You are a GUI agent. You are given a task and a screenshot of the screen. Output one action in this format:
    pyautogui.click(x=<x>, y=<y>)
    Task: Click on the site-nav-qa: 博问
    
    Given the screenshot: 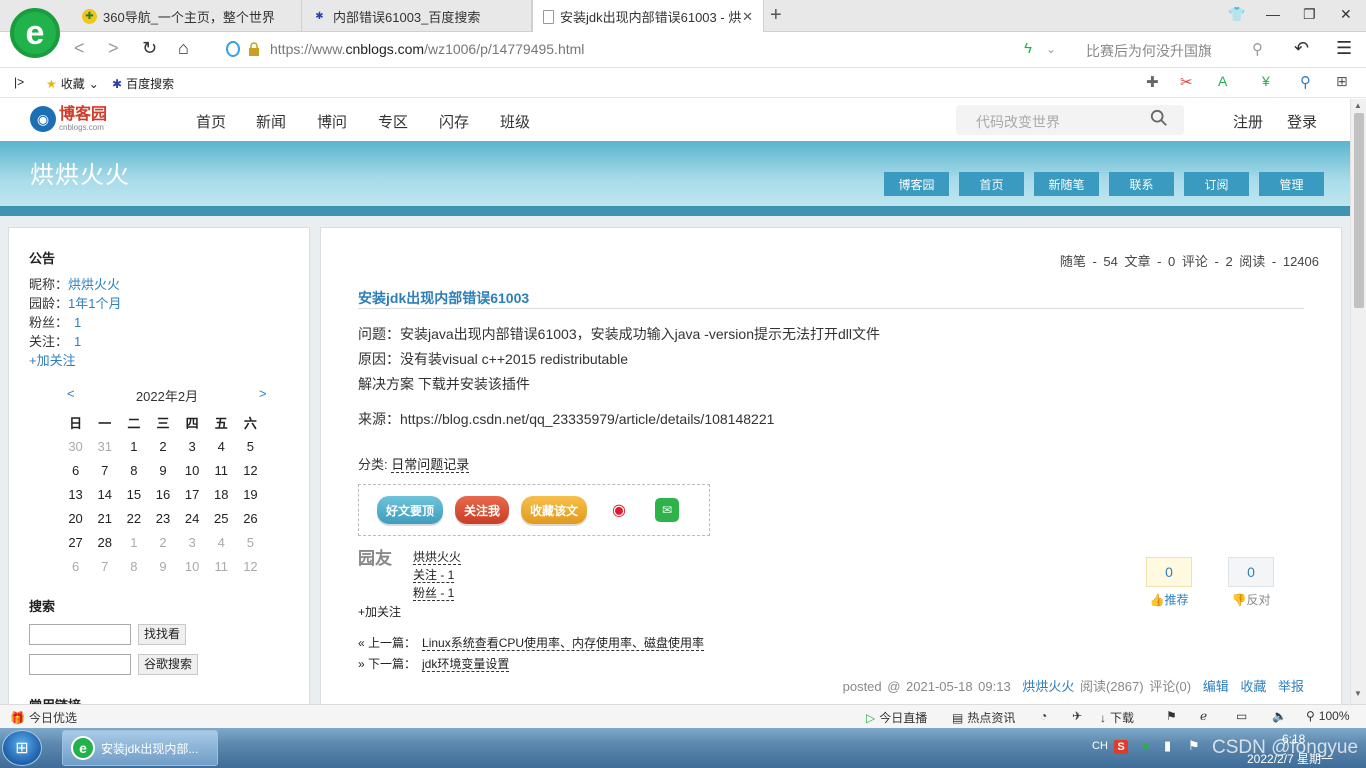 What is the action you would take?
    pyautogui.click(x=332, y=121)
    